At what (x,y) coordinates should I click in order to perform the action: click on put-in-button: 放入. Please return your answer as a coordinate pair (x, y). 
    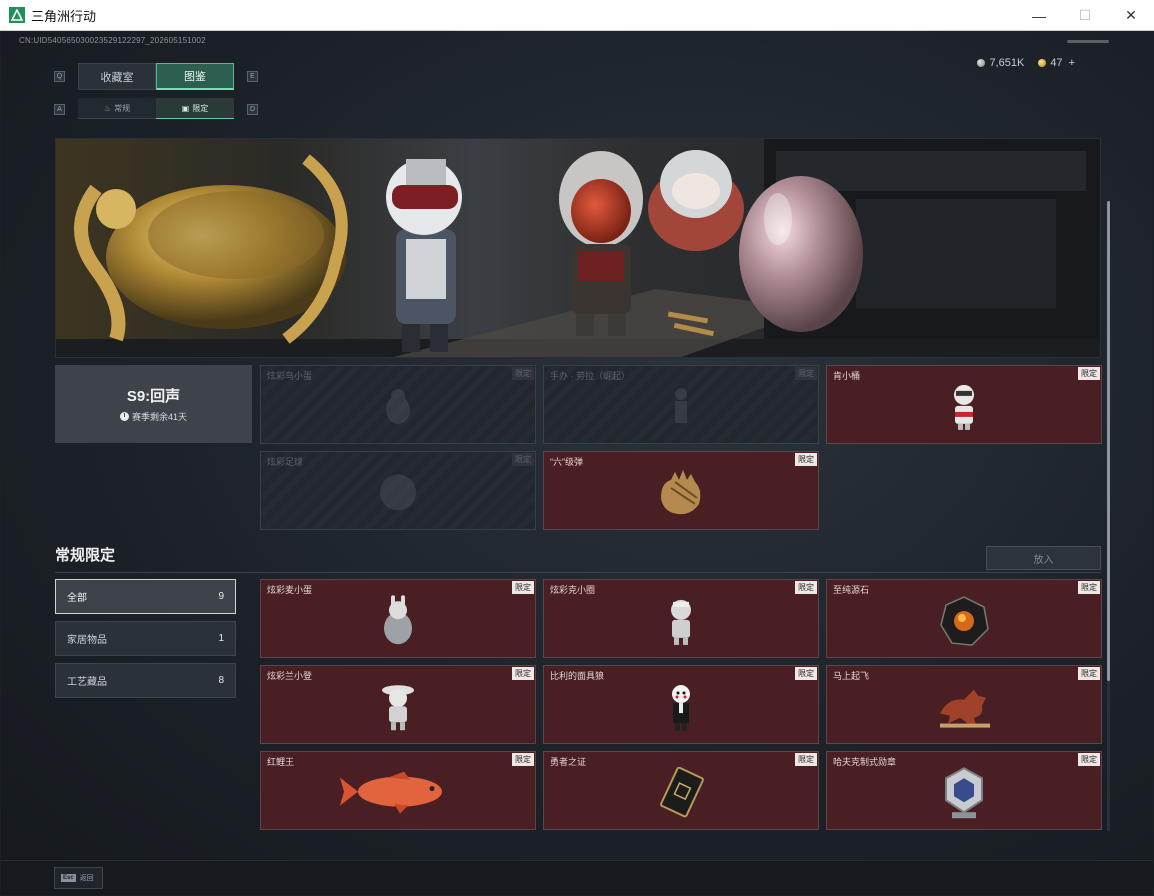
    Looking at the image, I should click on (1043, 558).